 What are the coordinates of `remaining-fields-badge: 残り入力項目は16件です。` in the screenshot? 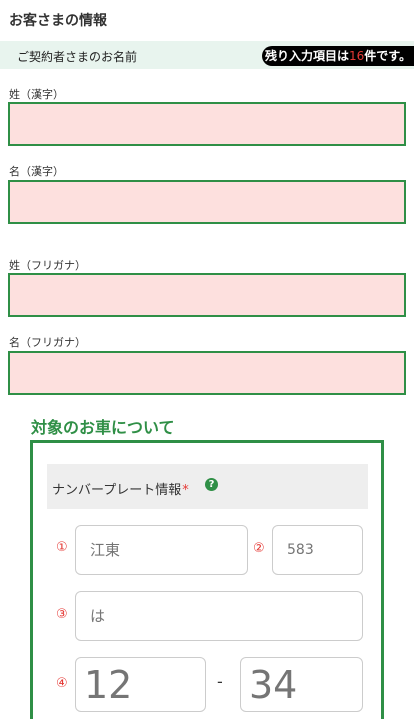 It's located at (338, 56).